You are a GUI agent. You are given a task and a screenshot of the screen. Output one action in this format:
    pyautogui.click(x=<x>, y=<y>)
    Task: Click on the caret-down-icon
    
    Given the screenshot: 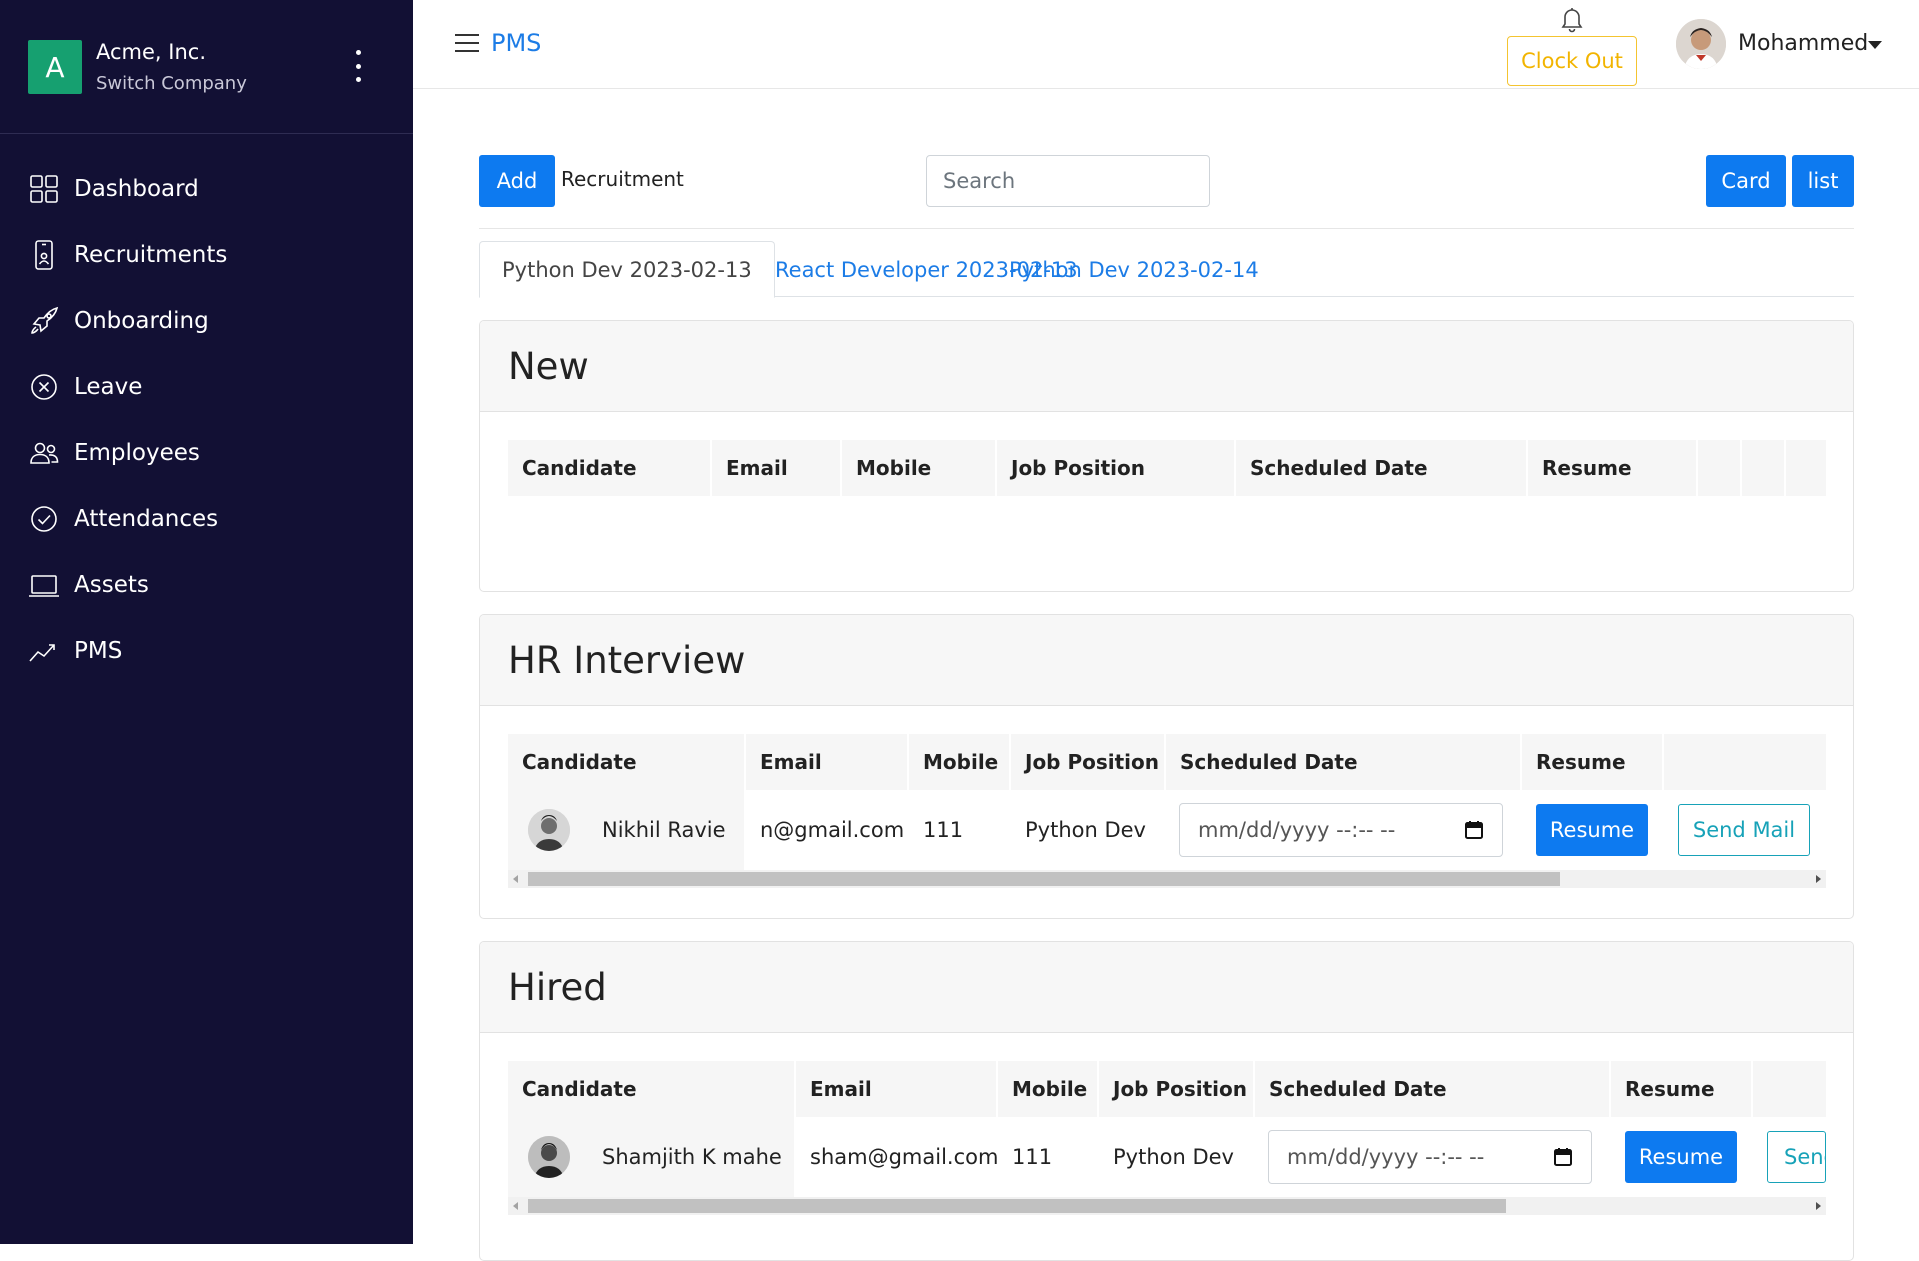 What is the action you would take?
    pyautogui.click(x=1875, y=45)
    